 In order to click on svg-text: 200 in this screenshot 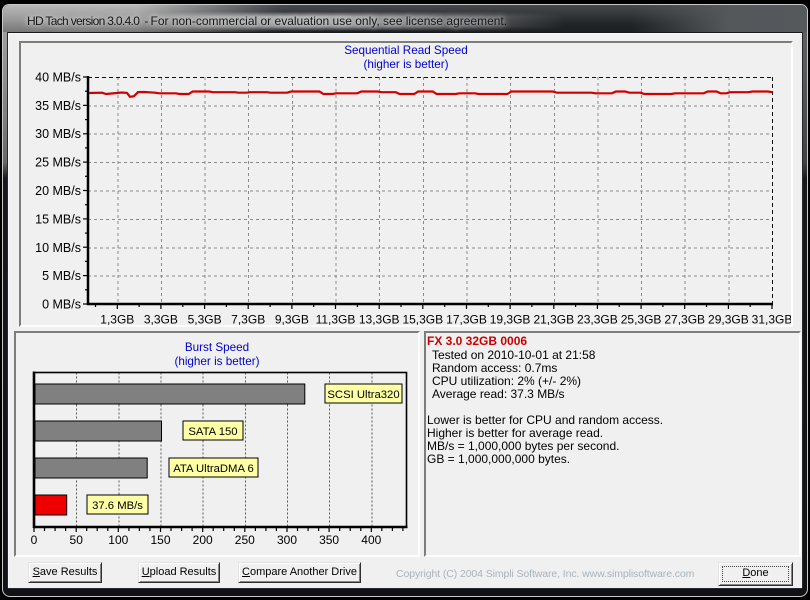, I will do `click(203, 540)`.